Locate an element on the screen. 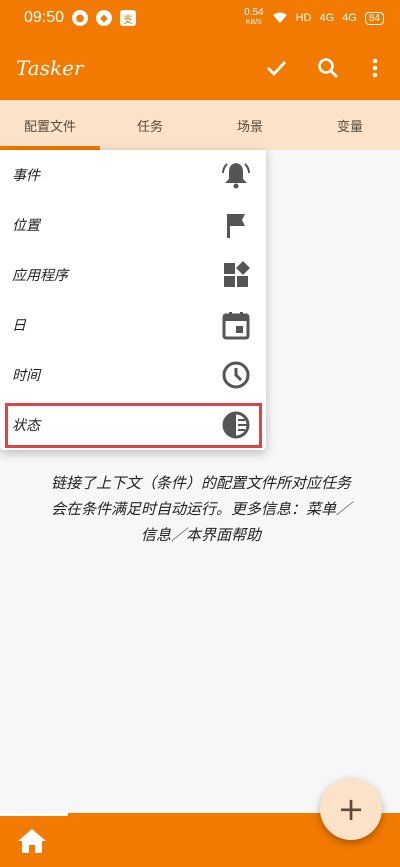  notification-shield-icon: ◆ is located at coordinates (104, 18).